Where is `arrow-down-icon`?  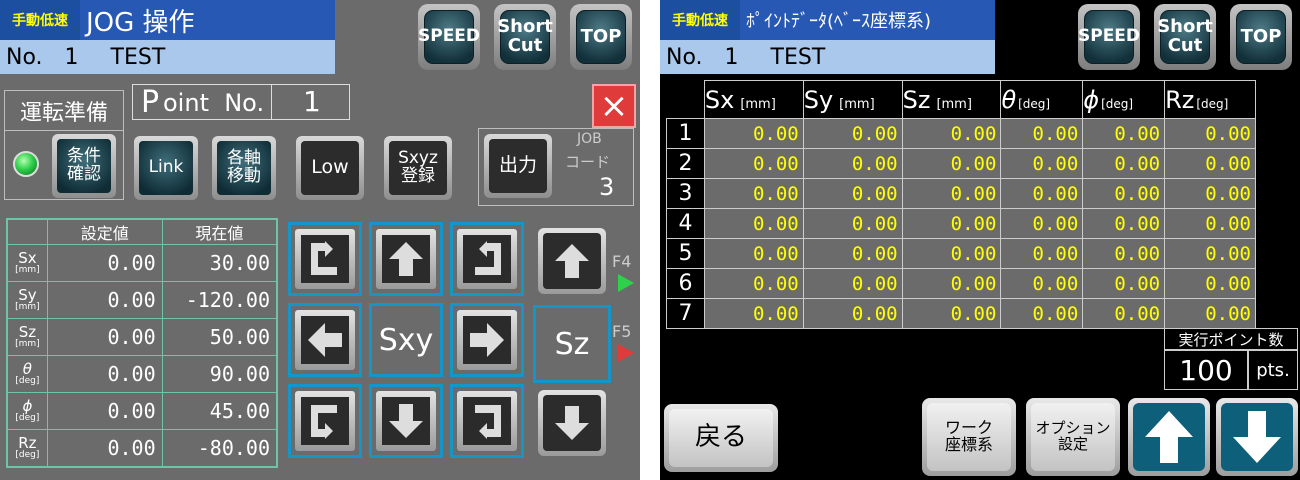
arrow-down-icon is located at coordinates (406, 421).